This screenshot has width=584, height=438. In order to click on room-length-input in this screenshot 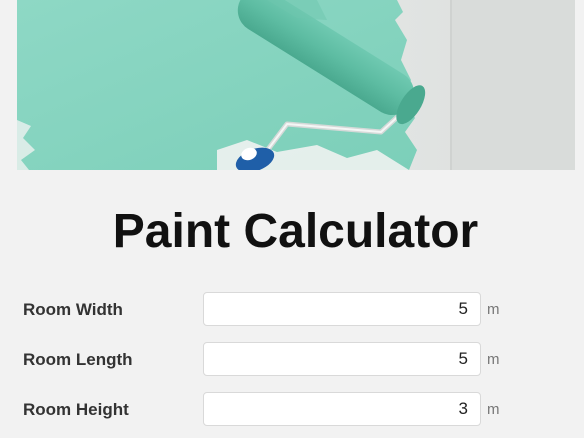, I will do `click(342, 359)`.